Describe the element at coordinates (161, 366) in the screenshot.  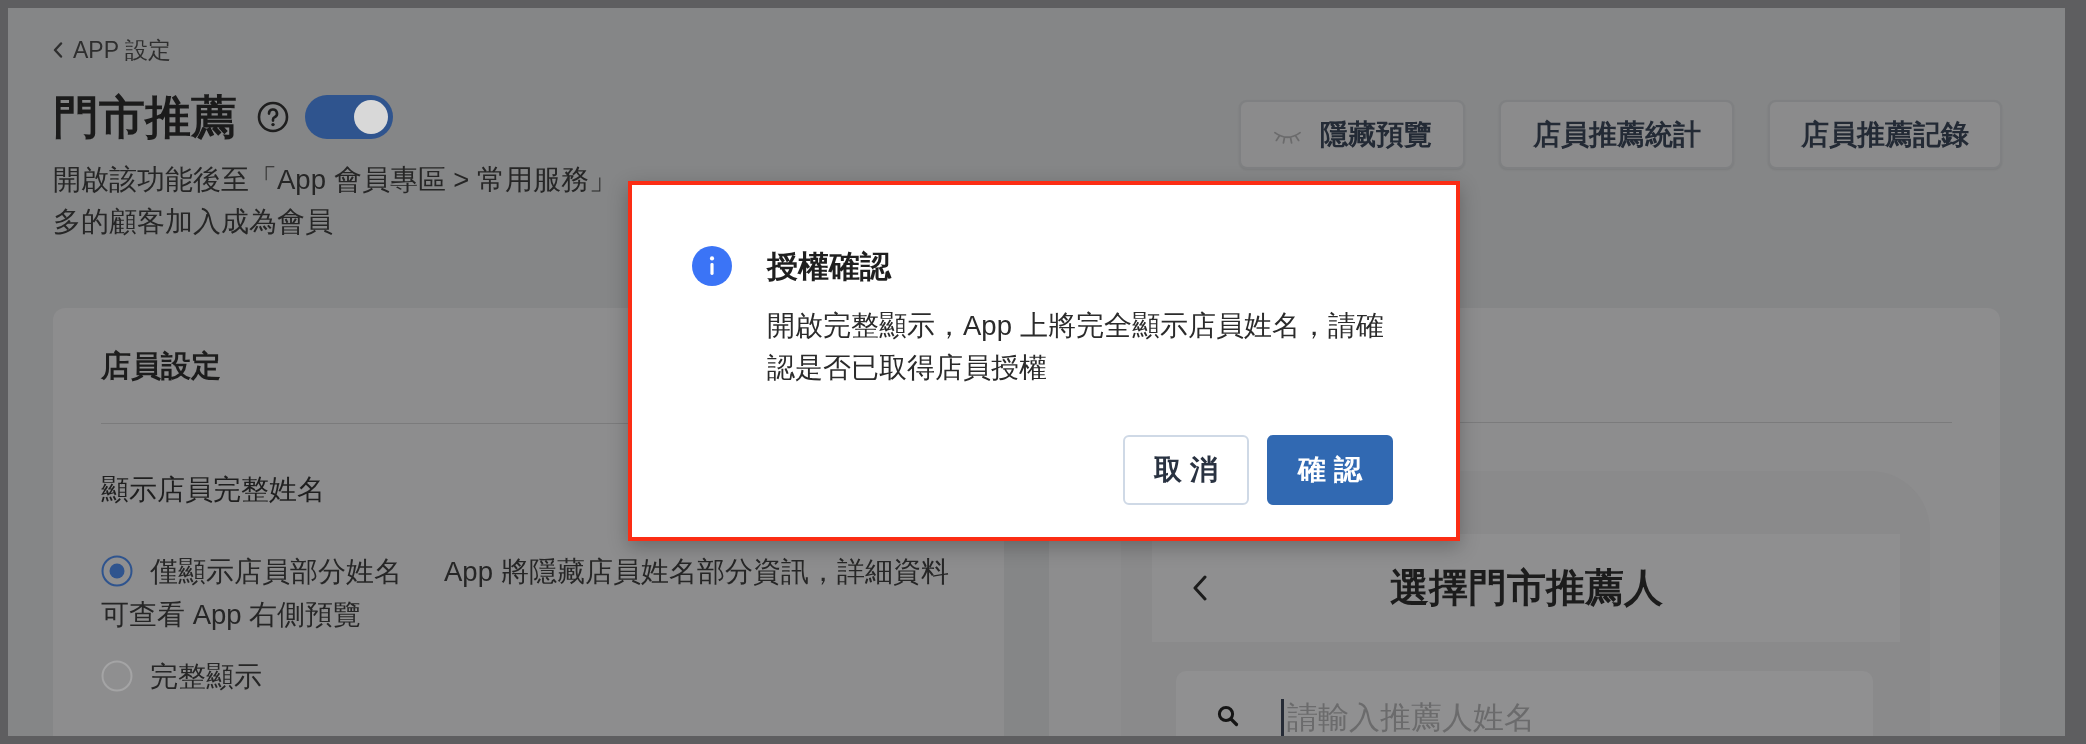
I see `card-title: 店員設定` at that location.